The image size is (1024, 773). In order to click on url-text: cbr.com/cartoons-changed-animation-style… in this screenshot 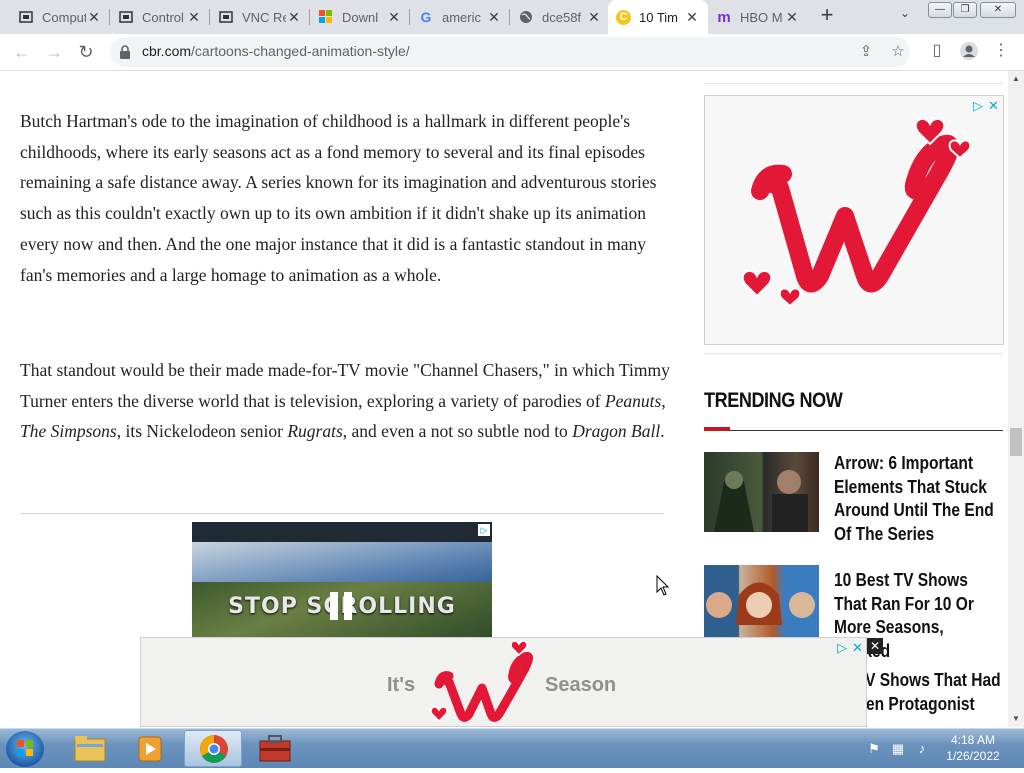, I will do `click(276, 51)`.